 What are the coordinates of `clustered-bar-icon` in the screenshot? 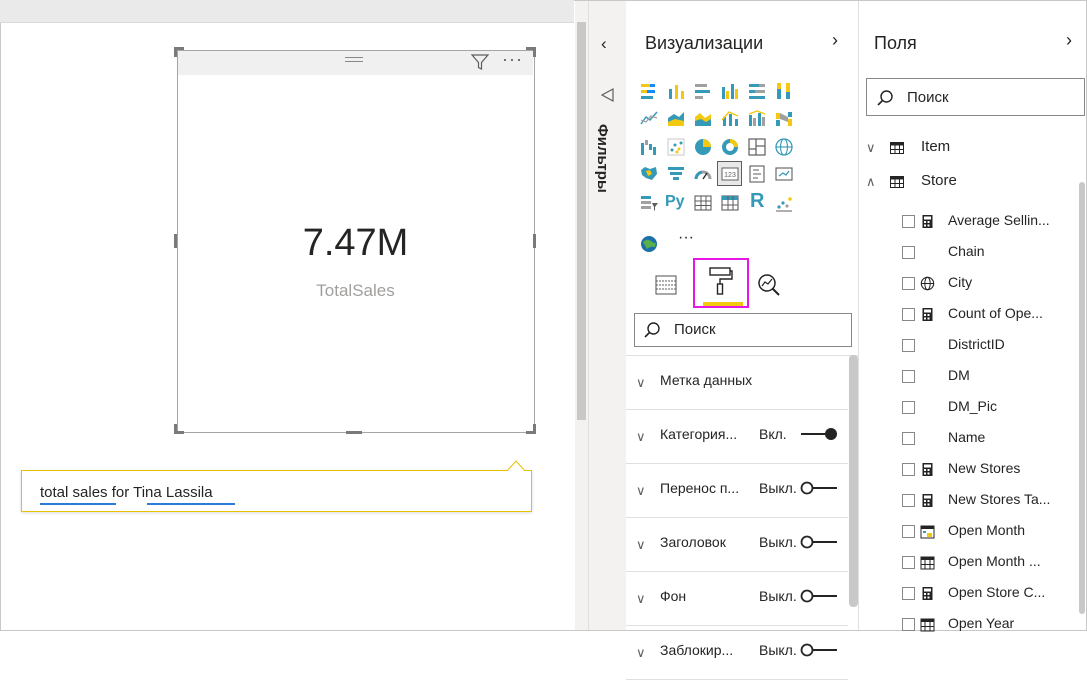 It's located at (703, 91).